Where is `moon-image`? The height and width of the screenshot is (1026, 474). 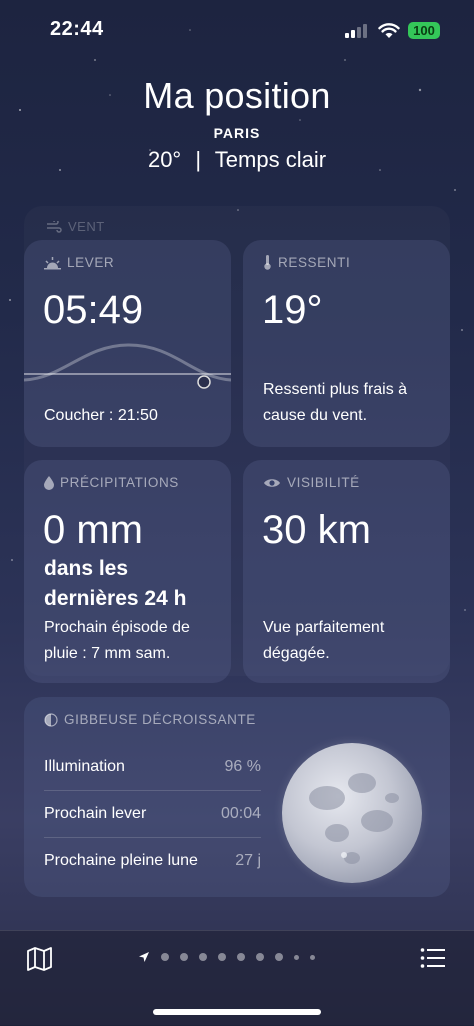 moon-image is located at coordinates (352, 813).